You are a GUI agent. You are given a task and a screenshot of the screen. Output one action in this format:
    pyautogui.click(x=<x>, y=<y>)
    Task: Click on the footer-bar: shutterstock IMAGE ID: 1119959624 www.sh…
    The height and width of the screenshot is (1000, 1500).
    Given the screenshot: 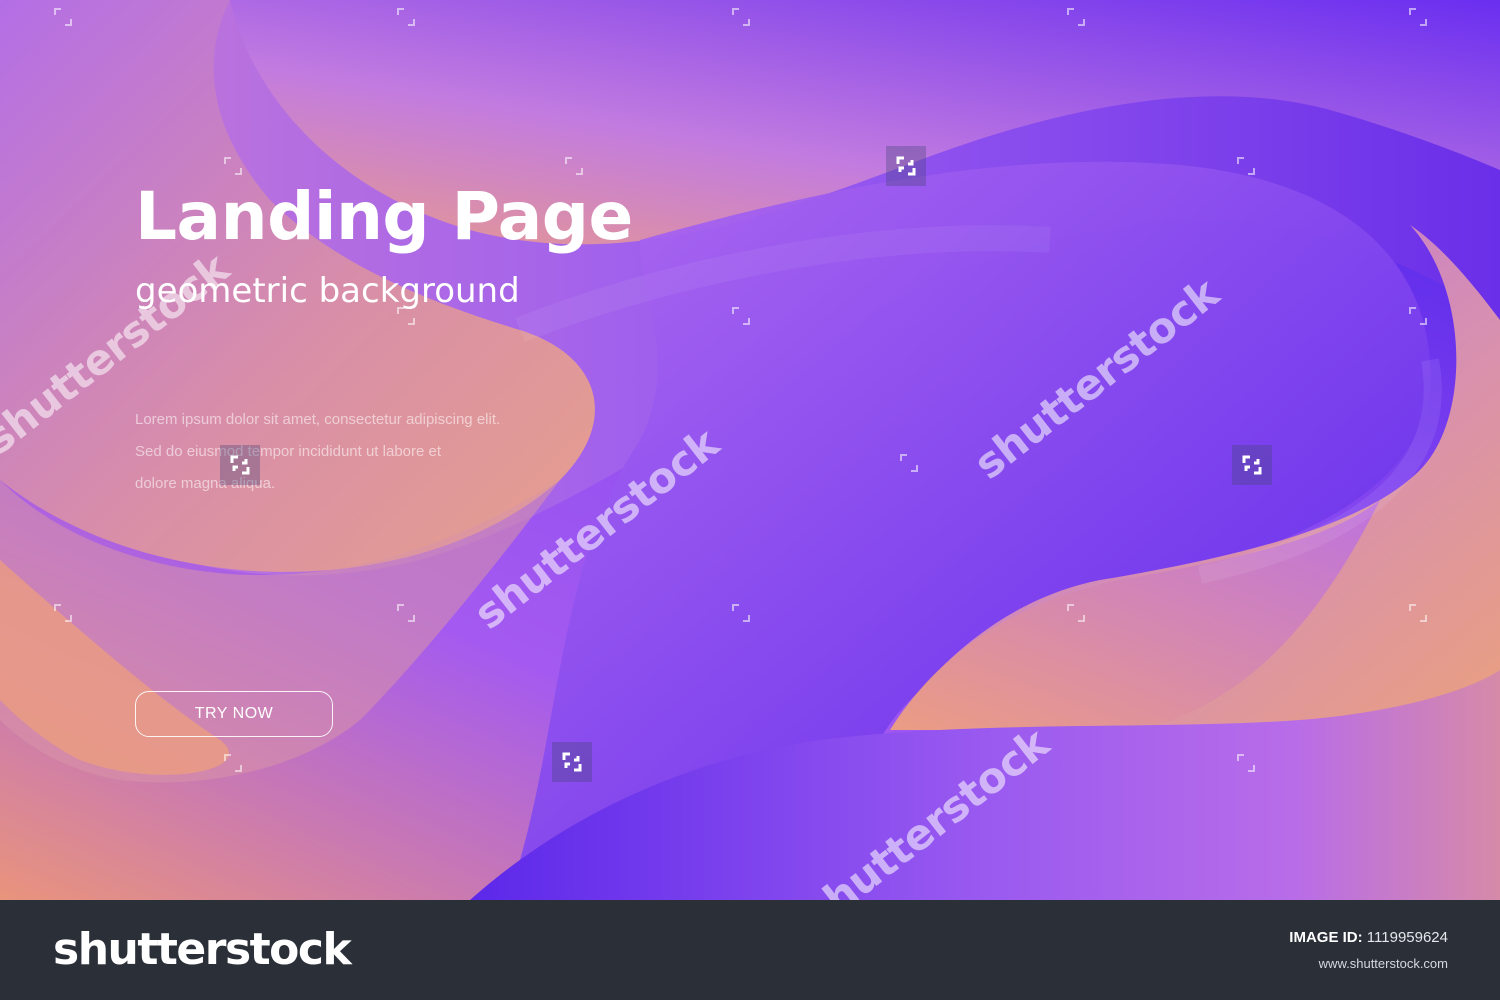 What is the action you would take?
    pyautogui.click(x=750, y=950)
    